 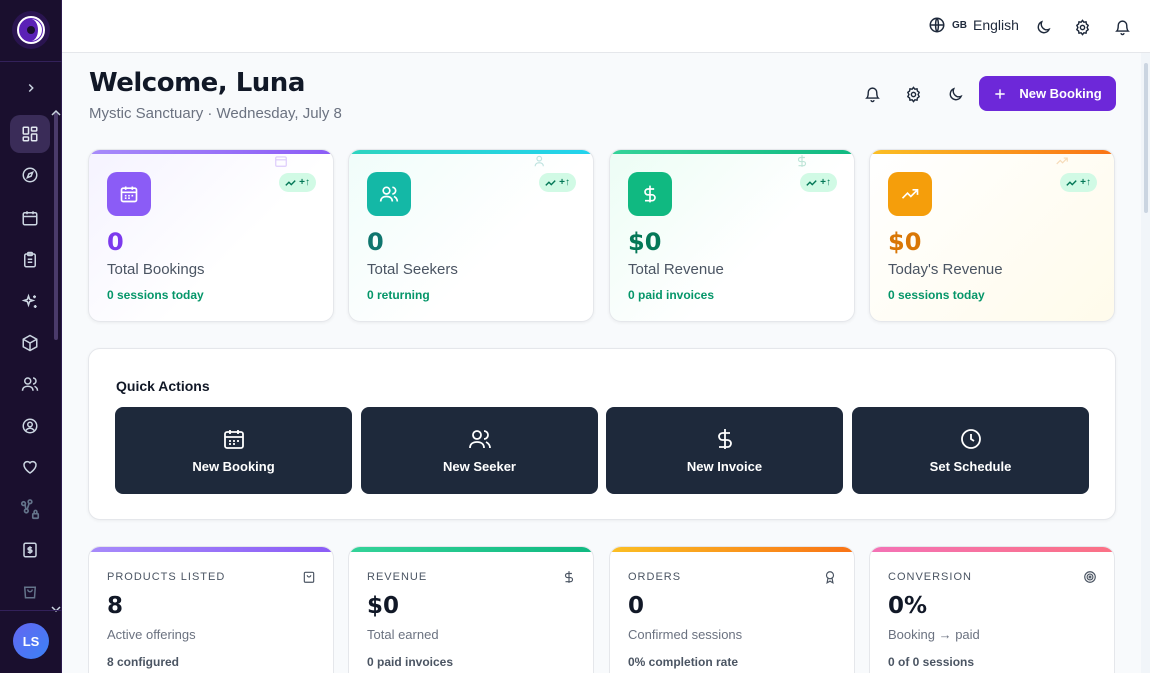 What do you see at coordinates (30, 134) in the screenshot?
I see `sidebar-item-dashboard` at bounding box center [30, 134].